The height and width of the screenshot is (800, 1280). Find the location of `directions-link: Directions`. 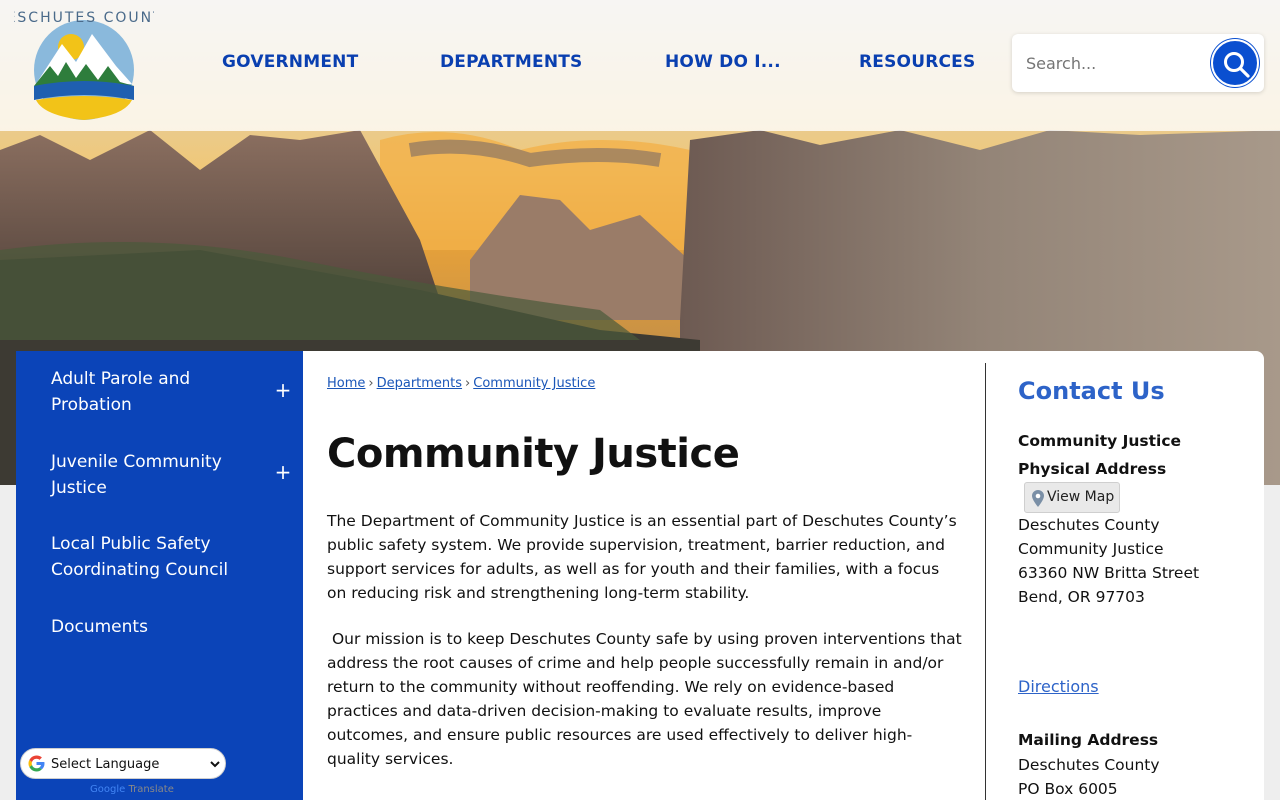

directions-link: Directions is located at coordinates (1058, 686).